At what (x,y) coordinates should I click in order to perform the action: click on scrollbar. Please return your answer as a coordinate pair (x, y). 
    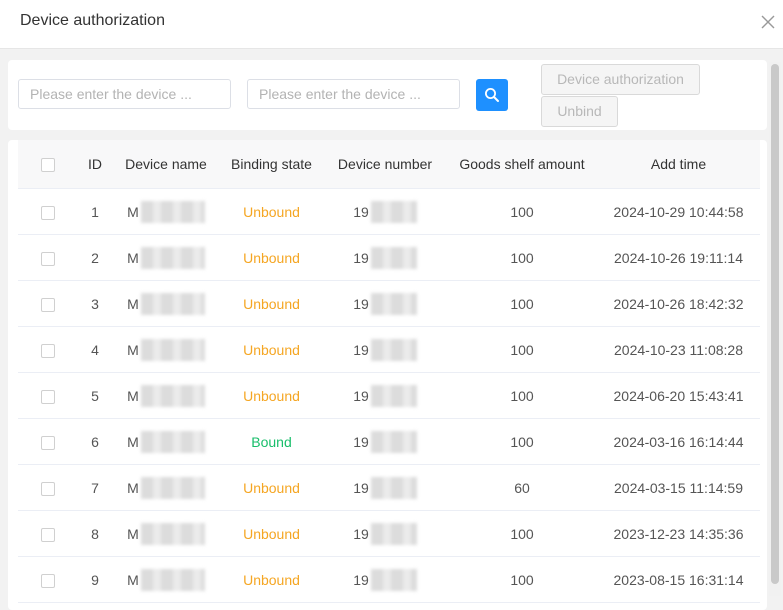
    Looking at the image, I should click on (775, 329).